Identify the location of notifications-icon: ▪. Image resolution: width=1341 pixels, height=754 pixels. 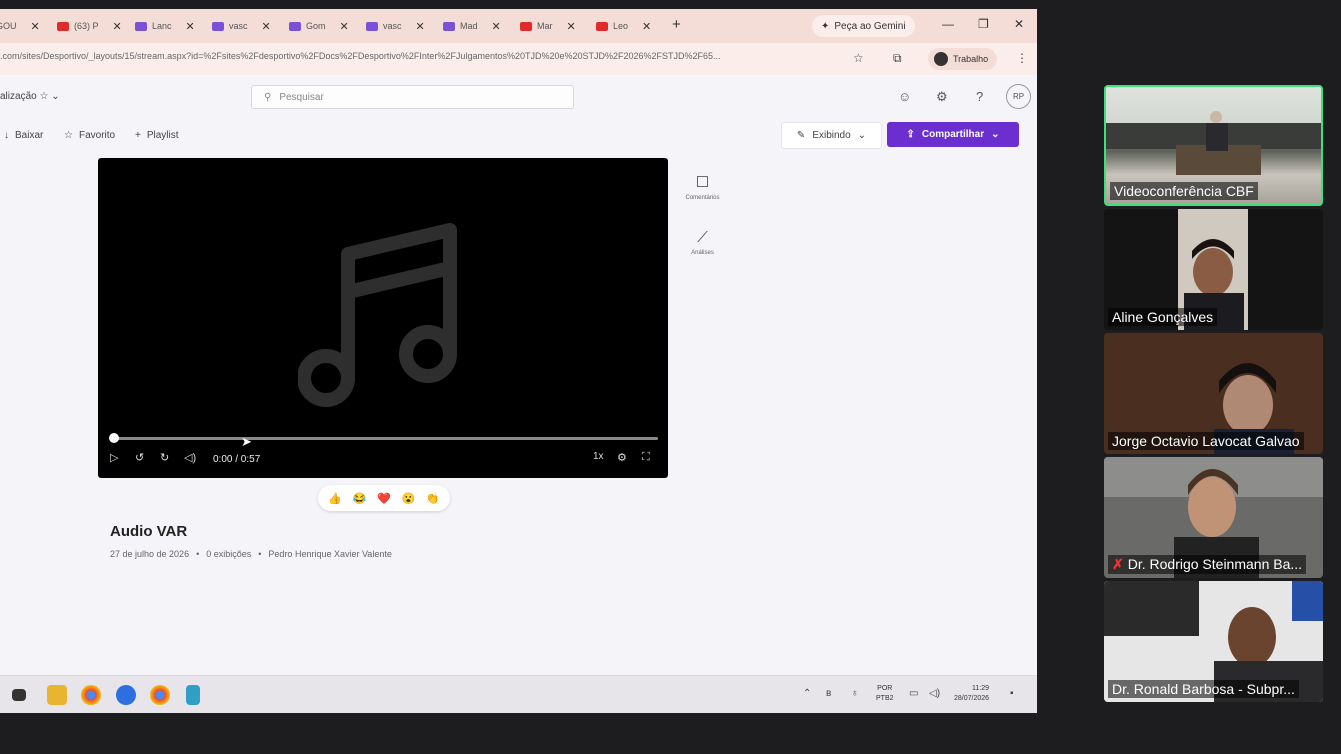
(1012, 693).